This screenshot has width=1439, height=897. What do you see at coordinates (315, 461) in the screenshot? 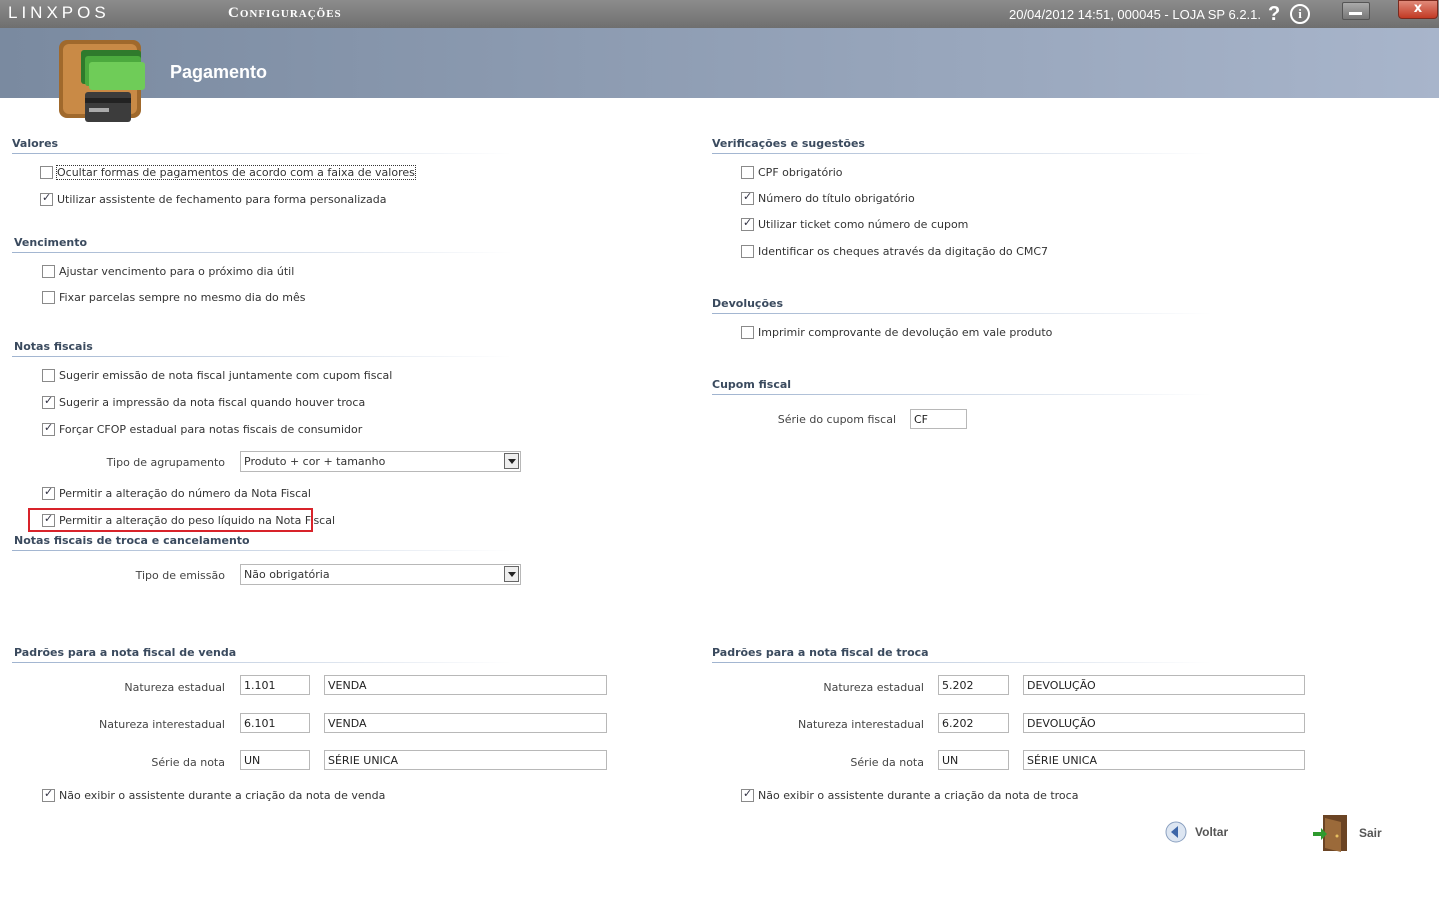
I see `select-value: Produto + cor + tamanho` at bounding box center [315, 461].